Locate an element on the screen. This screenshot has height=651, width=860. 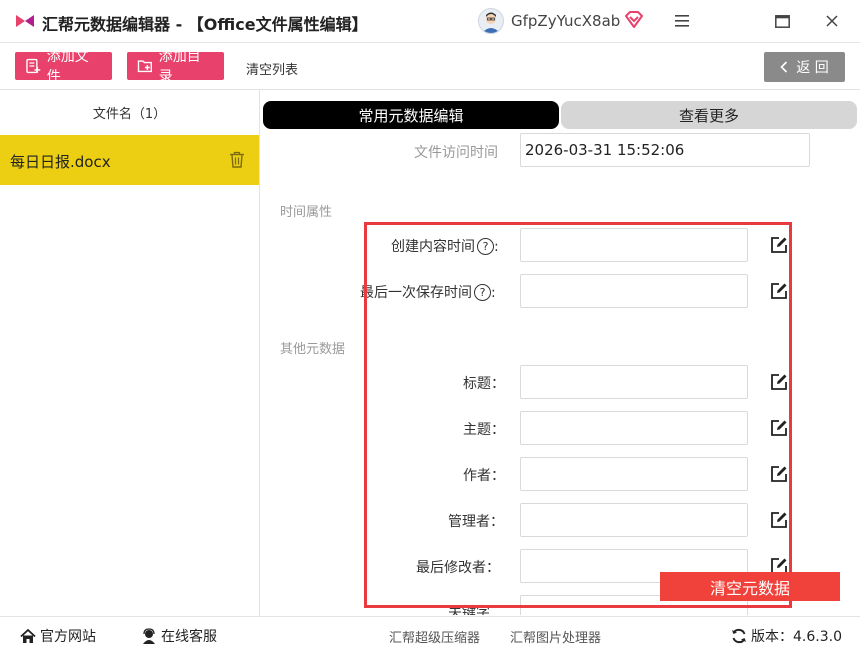
save-time-label-row: 最后一次保存时间?: is located at coordinates (428, 292).